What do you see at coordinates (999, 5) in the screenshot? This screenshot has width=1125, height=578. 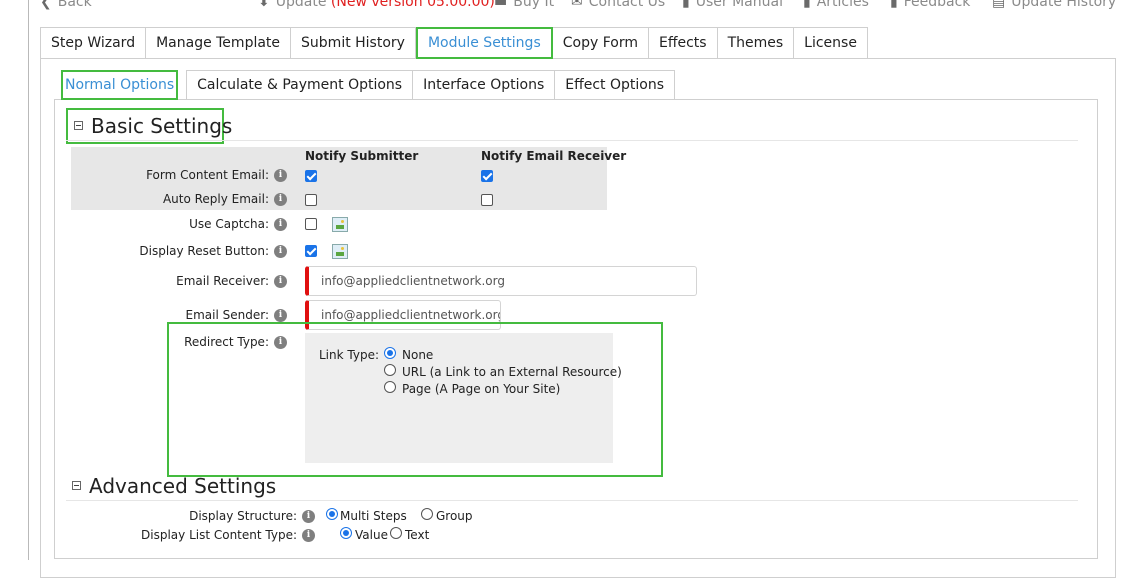 I see `list-icon: ▤` at bounding box center [999, 5].